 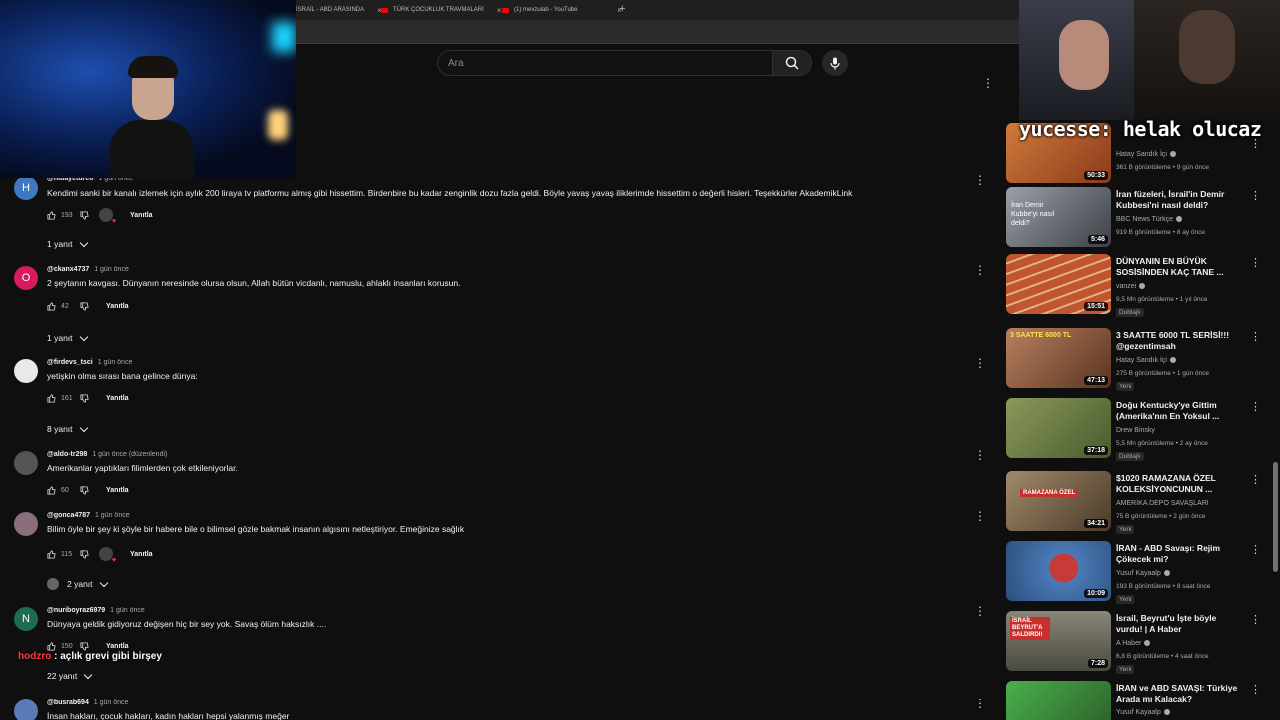 What do you see at coordinates (622, 9) in the screenshot?
I see `new-tab-button: +` at bounding box center [622, 9].